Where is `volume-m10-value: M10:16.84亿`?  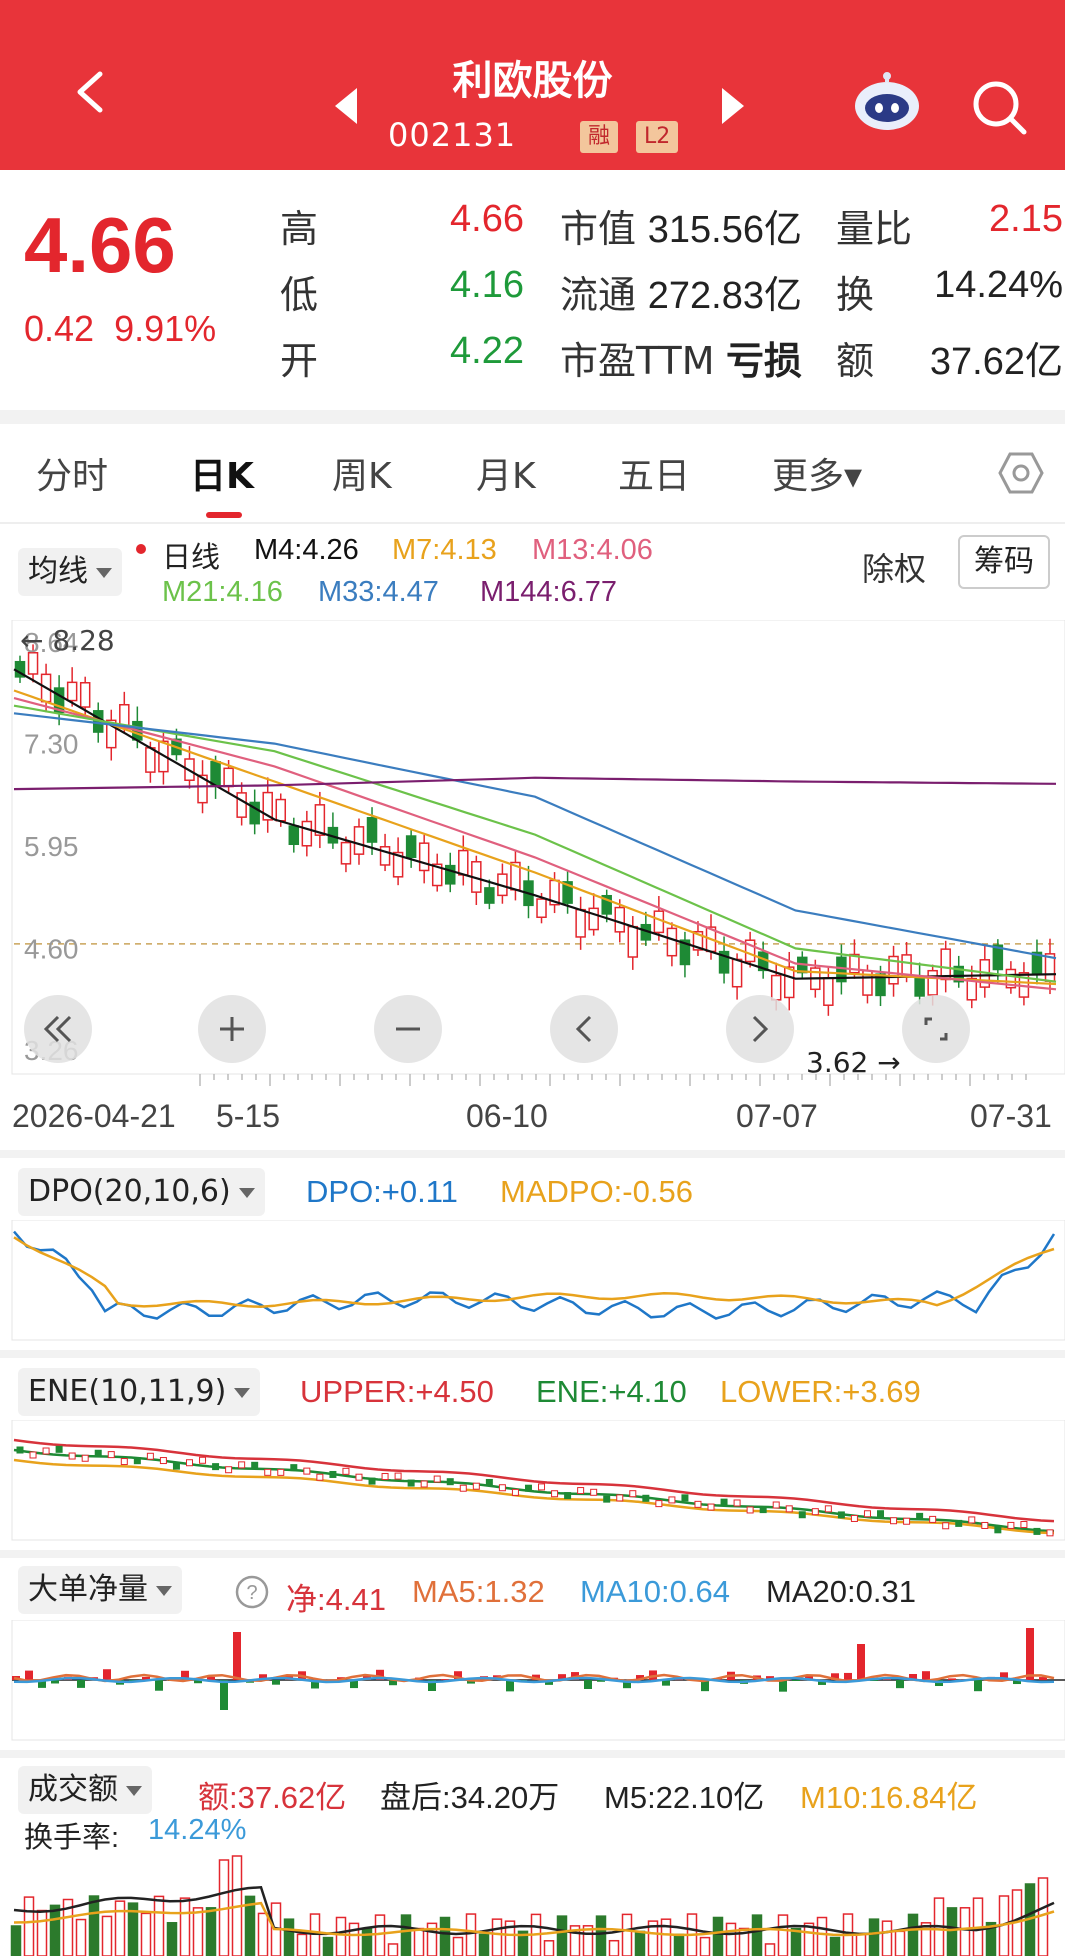 volume-m10-value: M10:16.84亿 is located at coordinates (889, 1797).